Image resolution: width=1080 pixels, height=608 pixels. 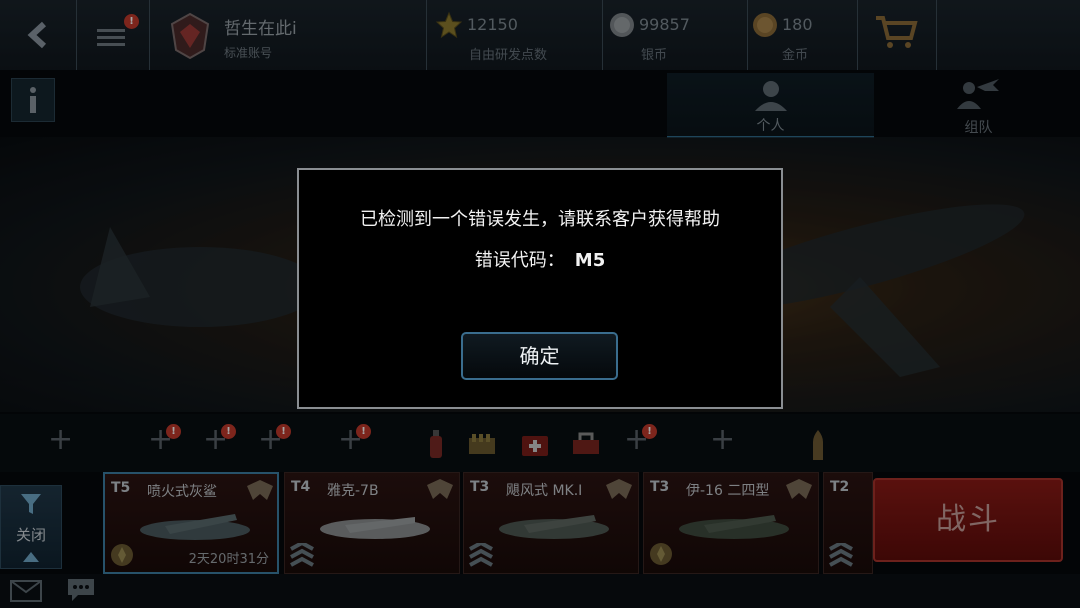 I want to click on error-code-value: M5, so click(x=590, y=260).